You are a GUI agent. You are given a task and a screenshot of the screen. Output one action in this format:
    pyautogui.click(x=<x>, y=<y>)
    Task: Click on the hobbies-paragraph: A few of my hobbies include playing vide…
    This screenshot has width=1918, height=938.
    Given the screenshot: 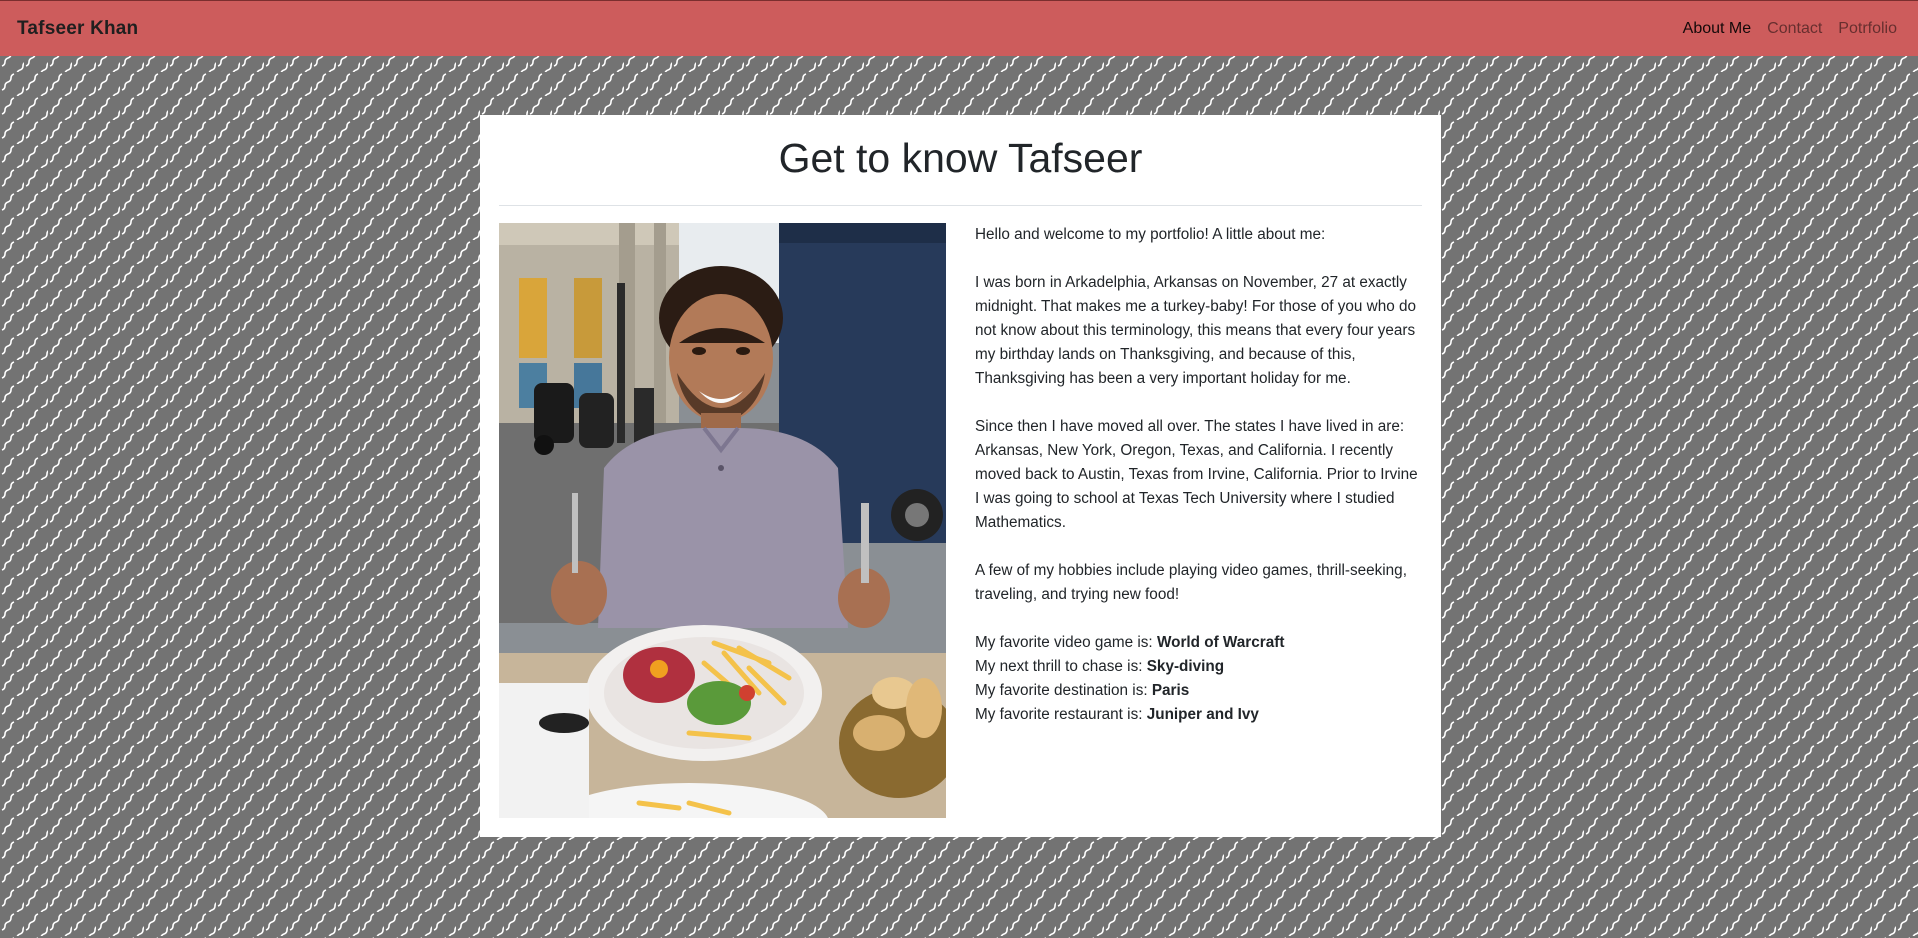 What is the action you would take?
    pyautogui.click(x=1191, y=582)
    